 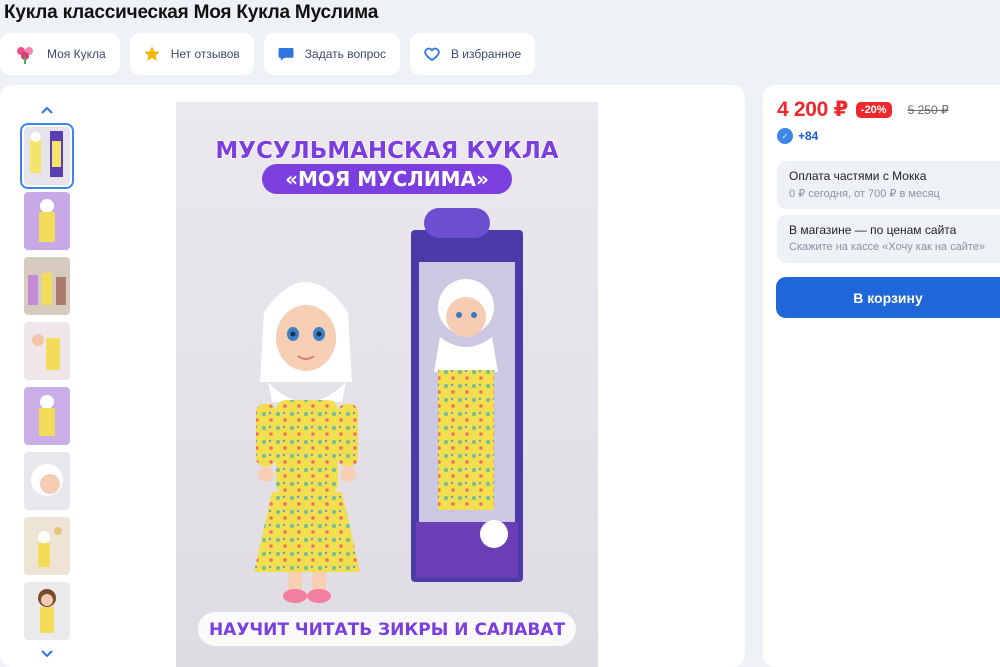 What do you see at coordinates (387, 630) in the screenshot?
I see `banner-footer: НАУЧИТ ЧИТАТЬ ЗИКРЫ И САЛАВАТ` at bounding box center [387, 630].